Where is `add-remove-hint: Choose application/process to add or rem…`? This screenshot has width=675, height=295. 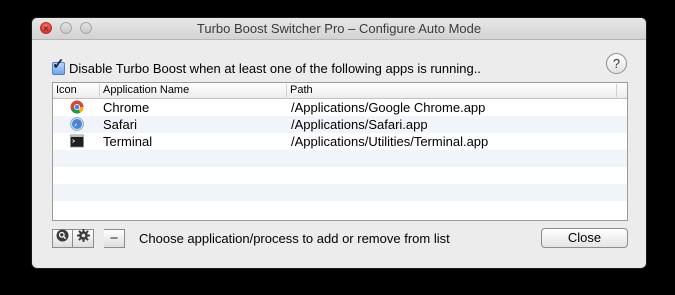
add-remove-hint: Choose application/process to add or rem… is located at coordinates (294, 238).